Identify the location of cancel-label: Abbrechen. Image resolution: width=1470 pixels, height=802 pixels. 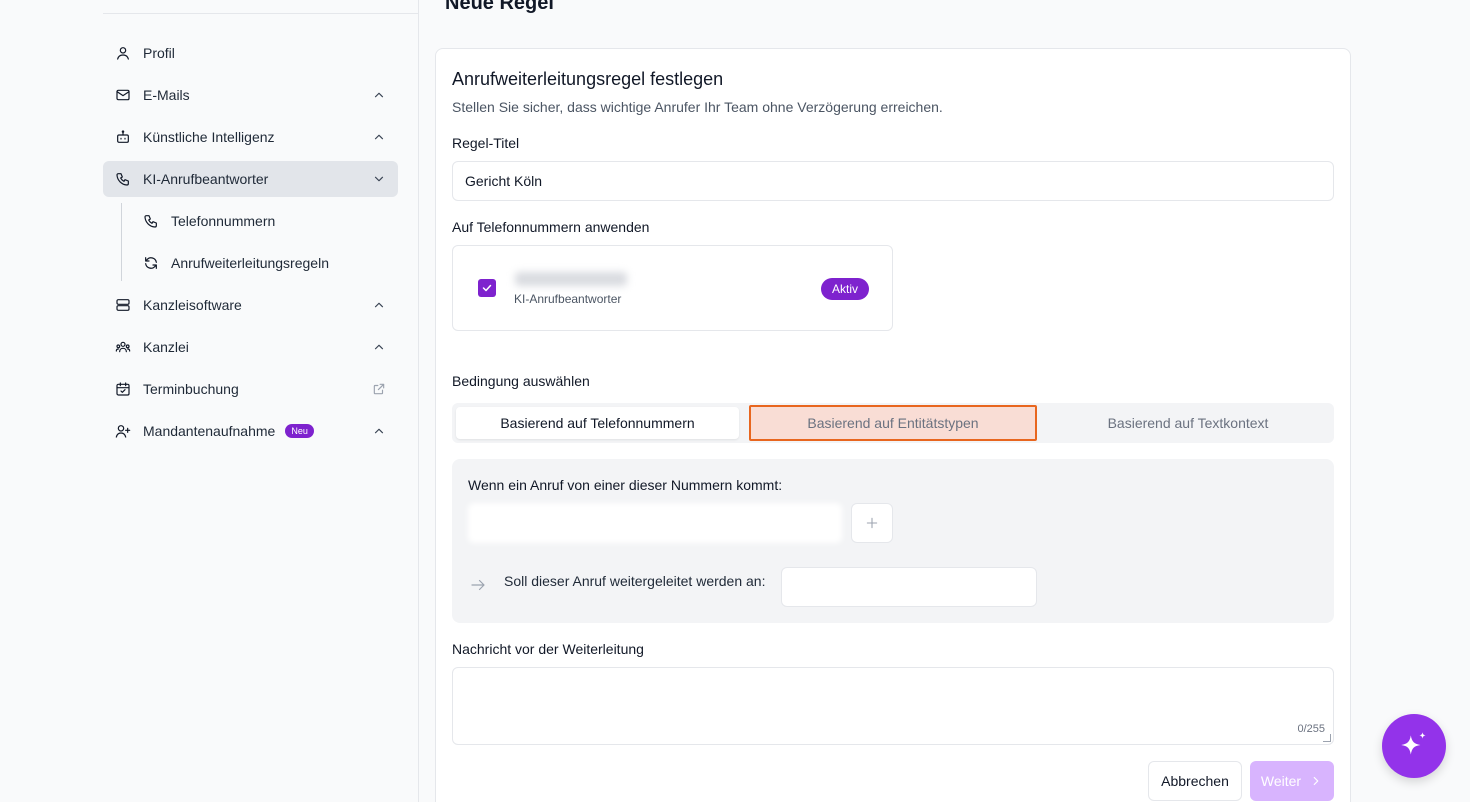
(1195, 781).